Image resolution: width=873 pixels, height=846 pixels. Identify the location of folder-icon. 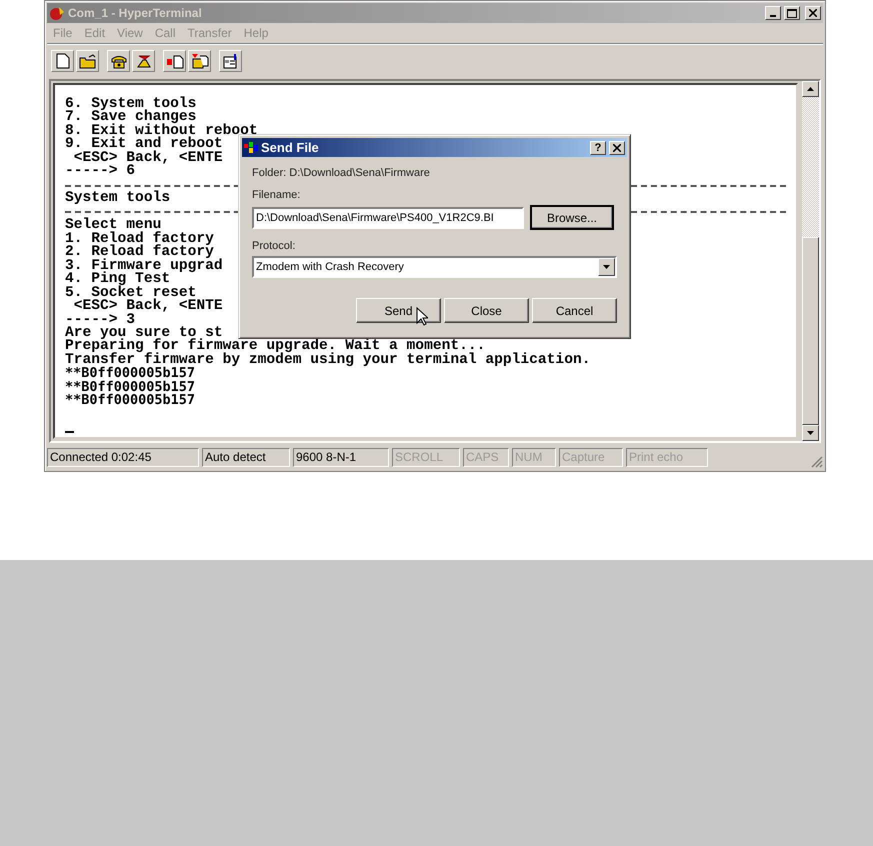
(87, 61).